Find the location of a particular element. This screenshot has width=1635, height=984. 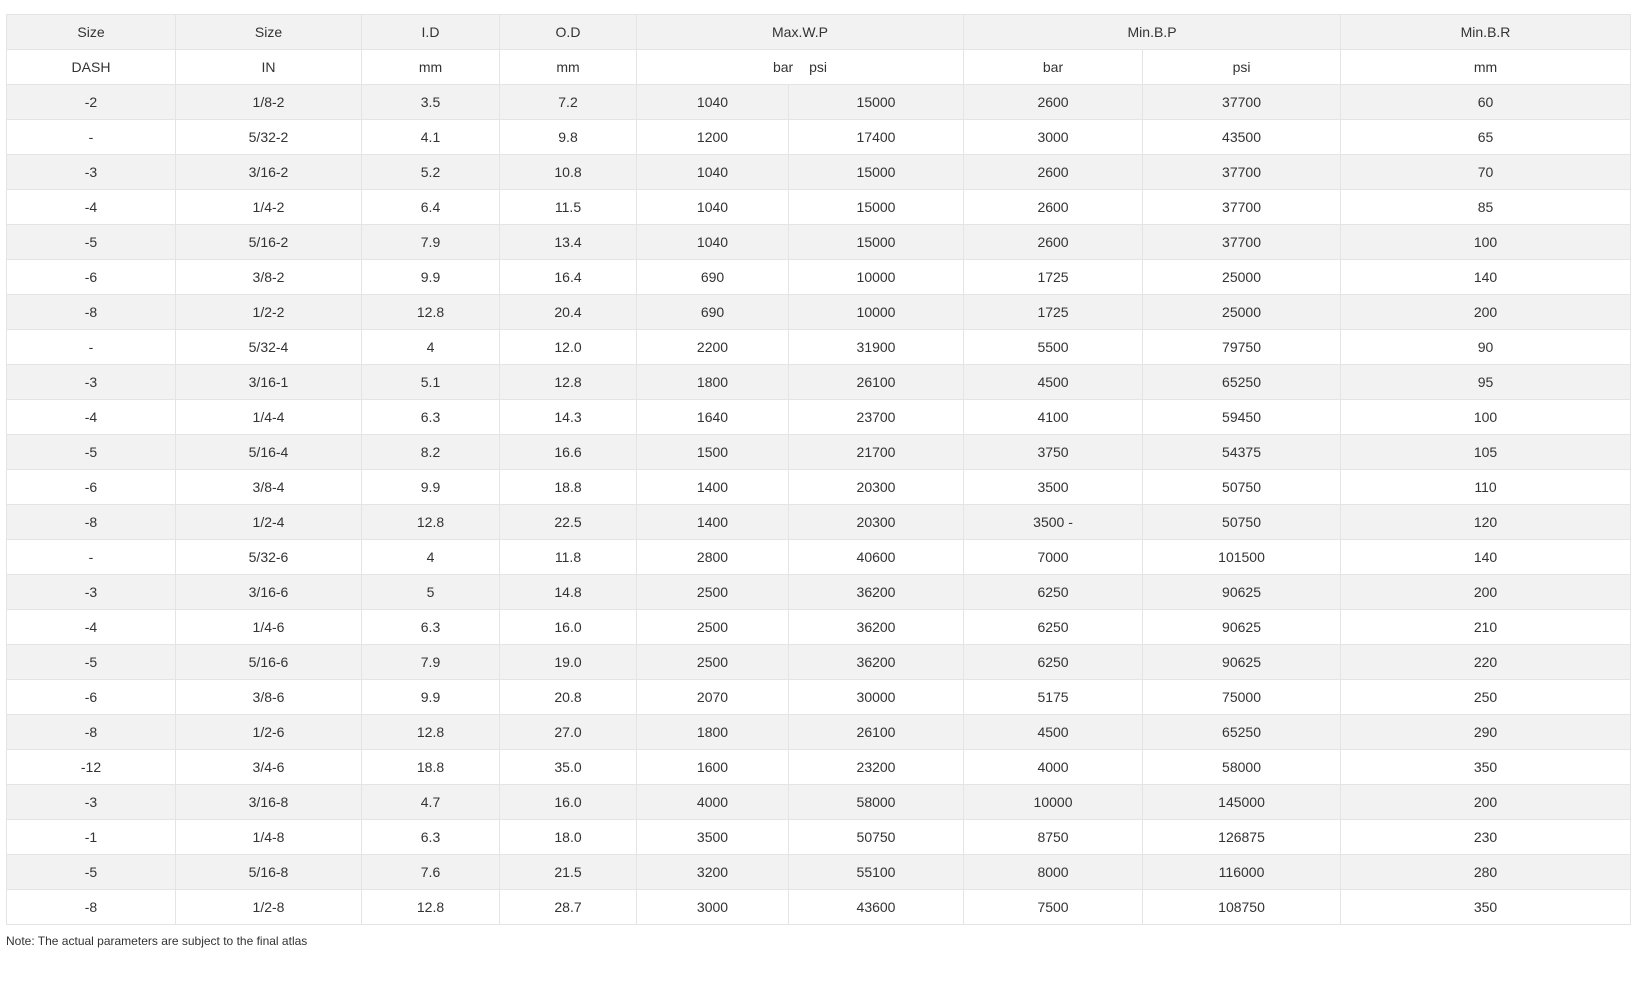

table-row: -4 1/4-4 6.3 14.3 1640 23700 4100 59450 100 is located at coordinates (819, 417).